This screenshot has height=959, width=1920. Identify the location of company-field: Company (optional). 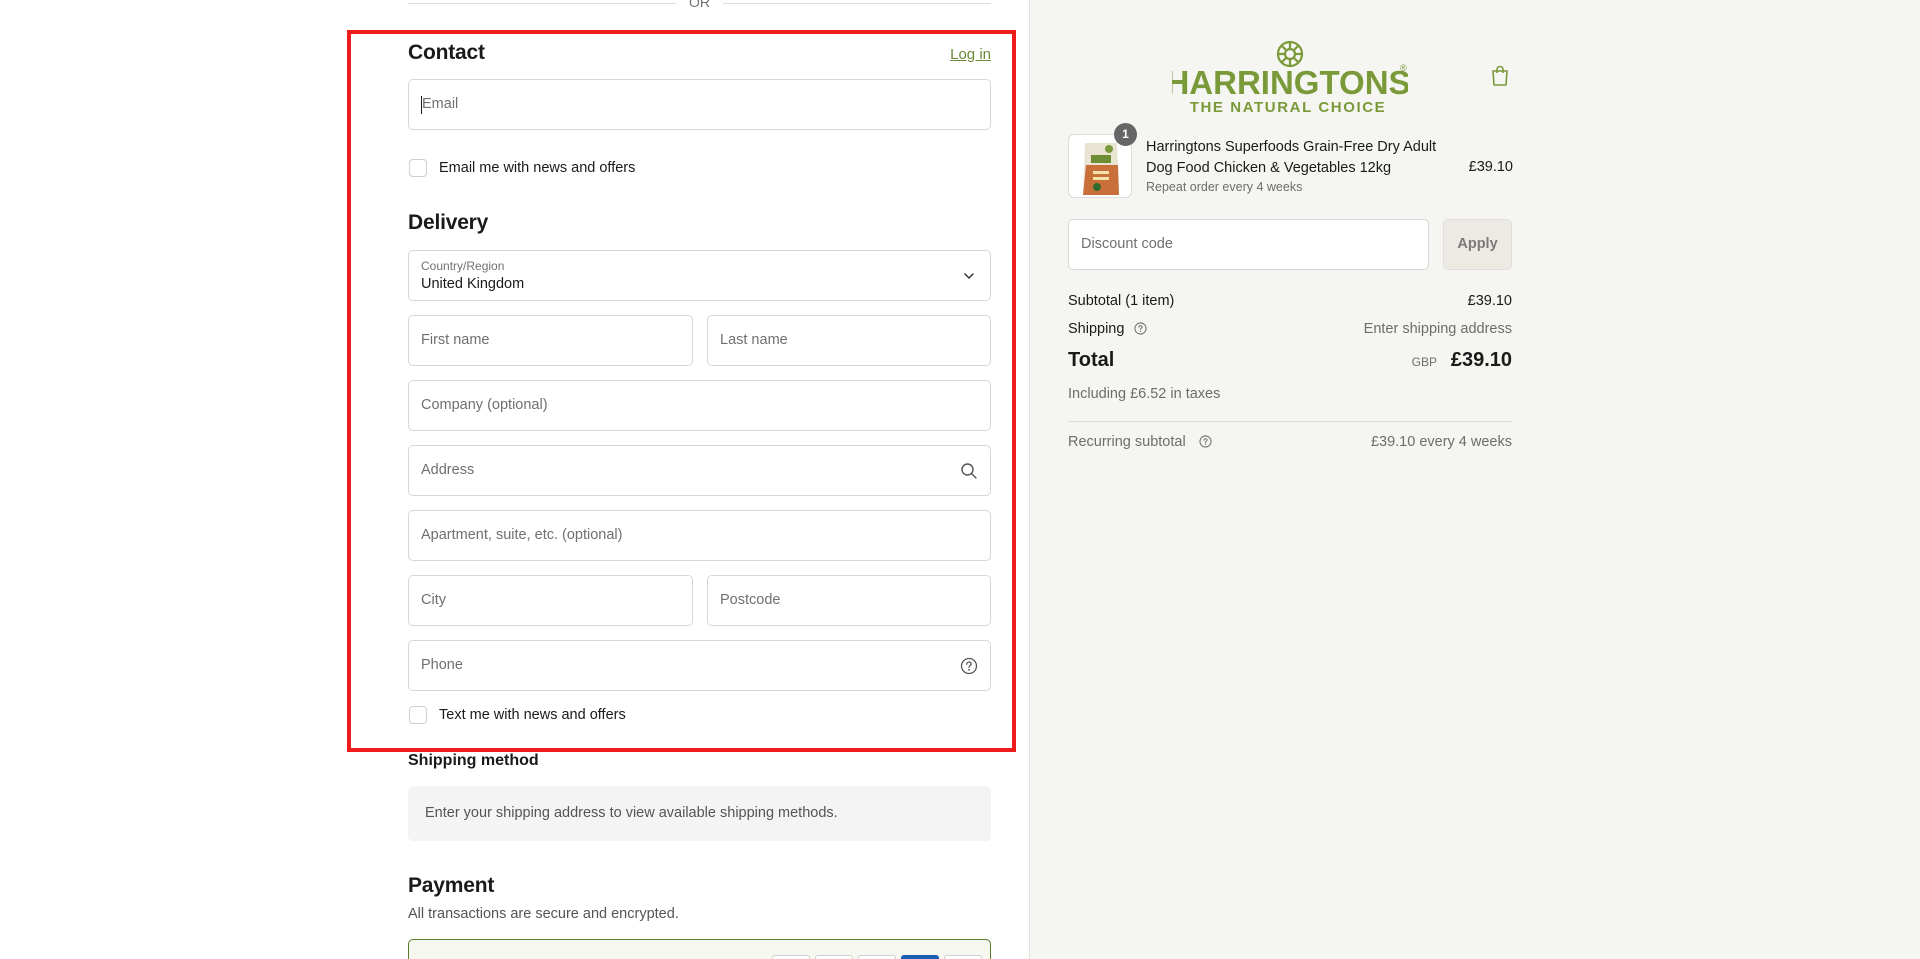
(699, 405).